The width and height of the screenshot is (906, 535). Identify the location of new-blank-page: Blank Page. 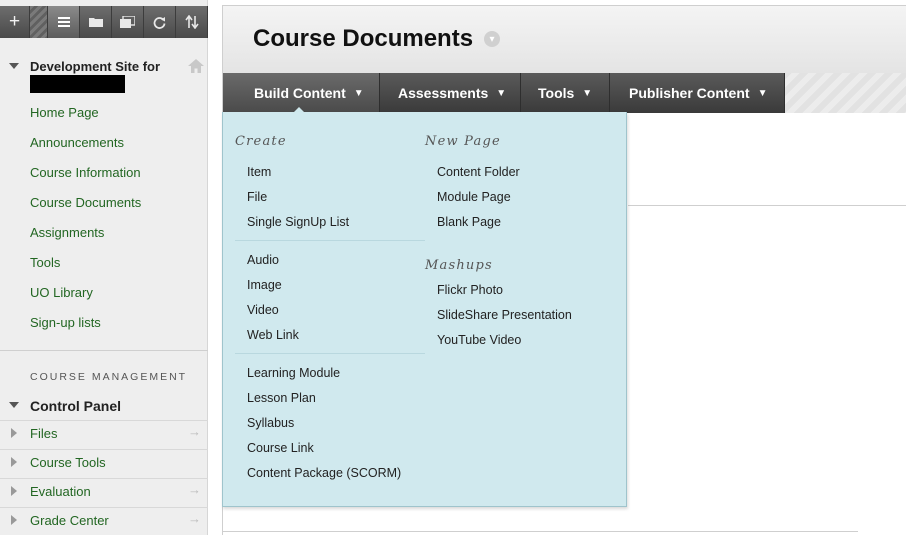
(469, 222).